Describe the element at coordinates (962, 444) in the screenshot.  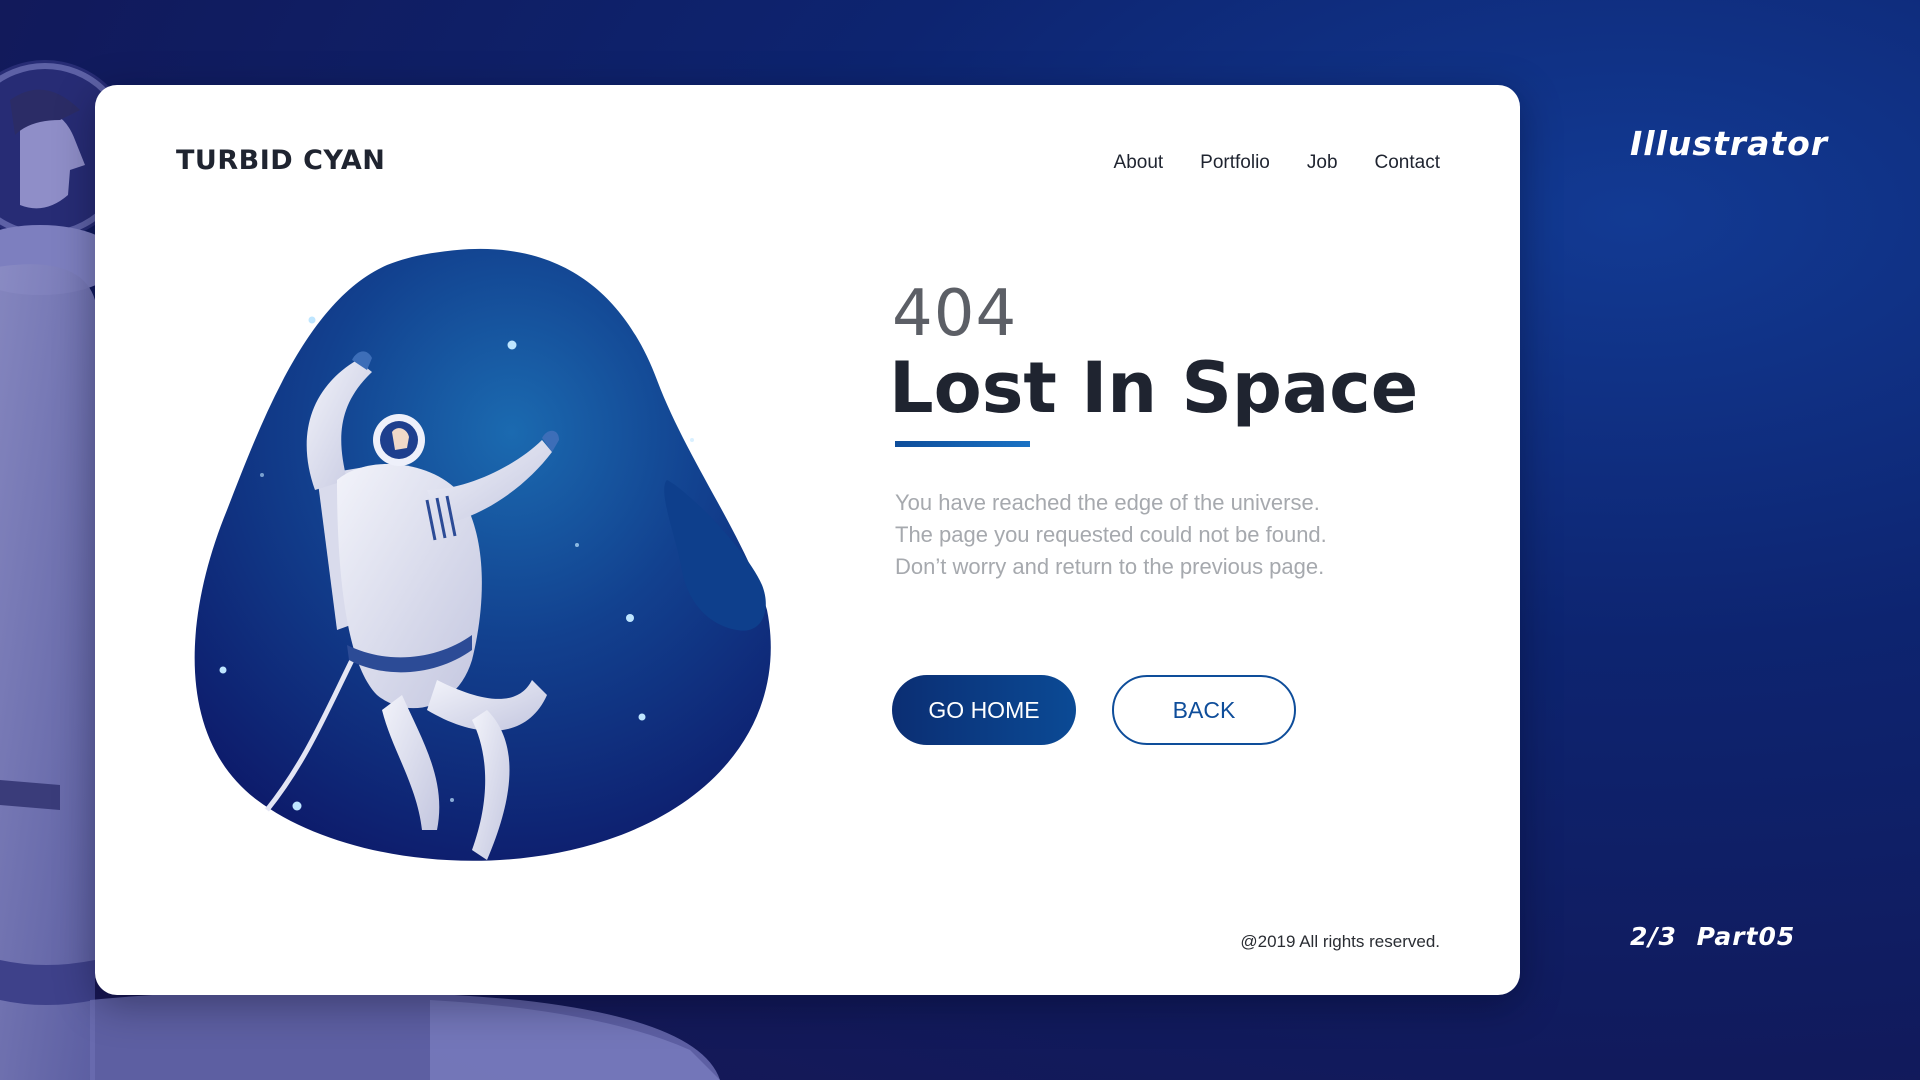
I see `title-underline` at that location.